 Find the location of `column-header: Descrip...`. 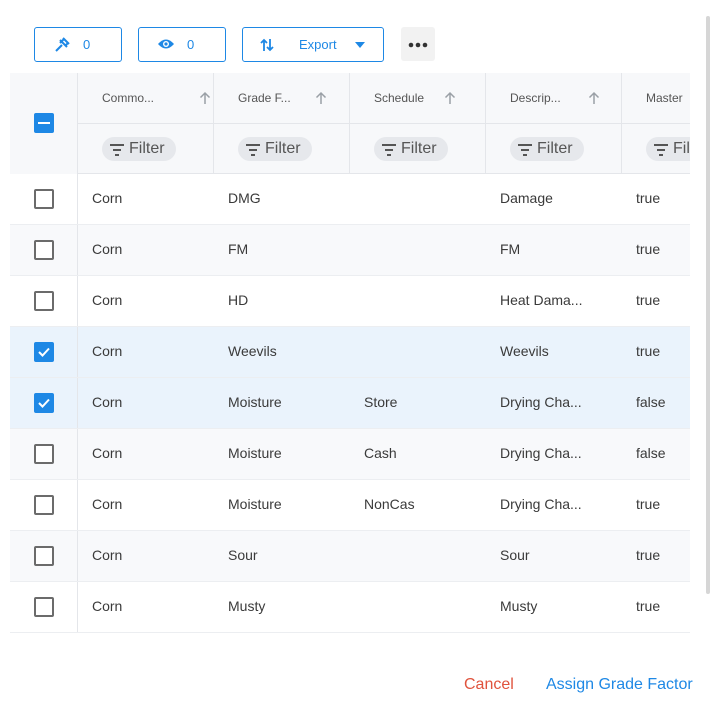

column-header: Descrip... is located at coordinates (554, 98).